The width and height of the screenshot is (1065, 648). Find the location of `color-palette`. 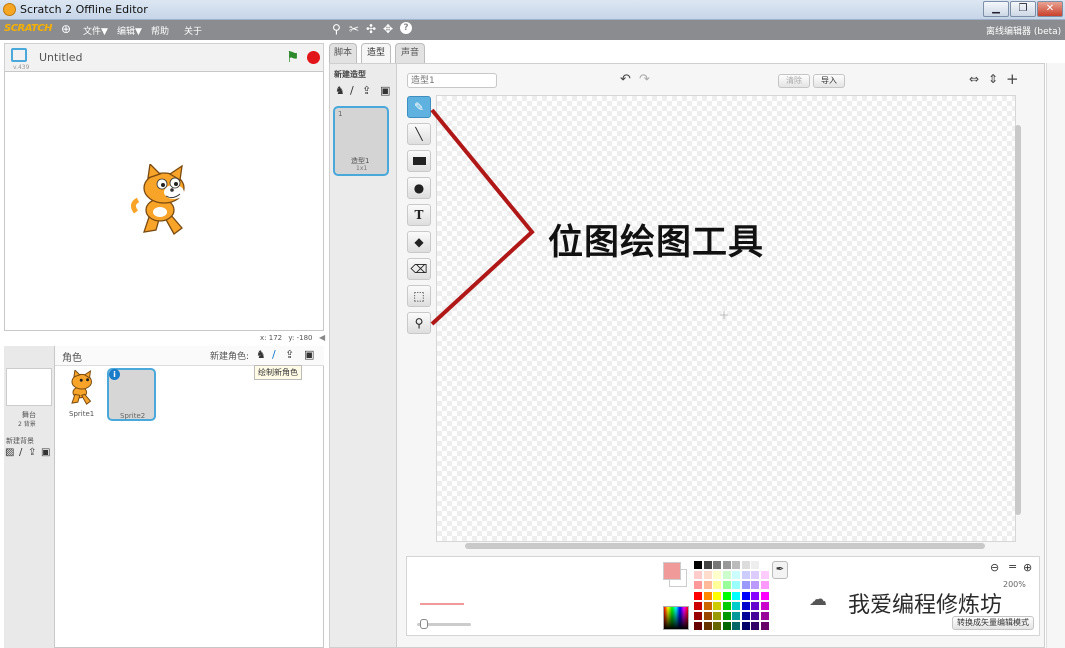

color-palette is located at coordinates (732, 597).